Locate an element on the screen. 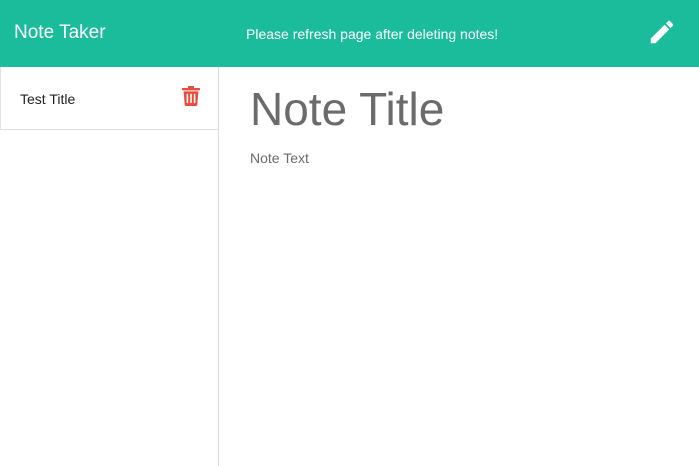 The height and width of the screenshot is (466, 699). pencil-icon is located at coordinates (662, 32).